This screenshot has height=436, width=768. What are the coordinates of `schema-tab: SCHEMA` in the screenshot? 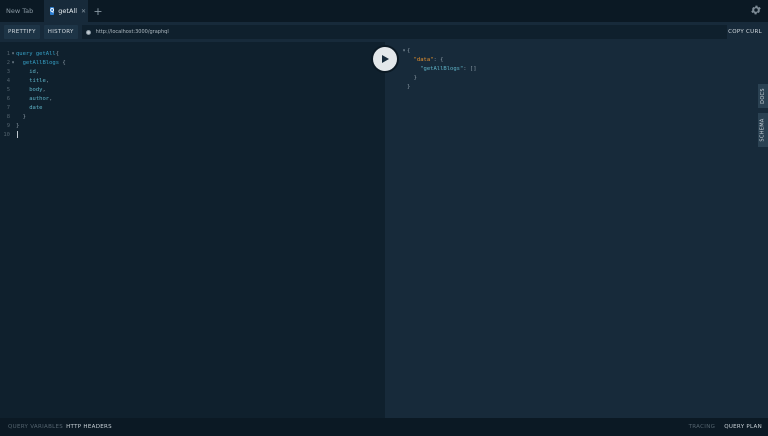 It's located at (763, 130).